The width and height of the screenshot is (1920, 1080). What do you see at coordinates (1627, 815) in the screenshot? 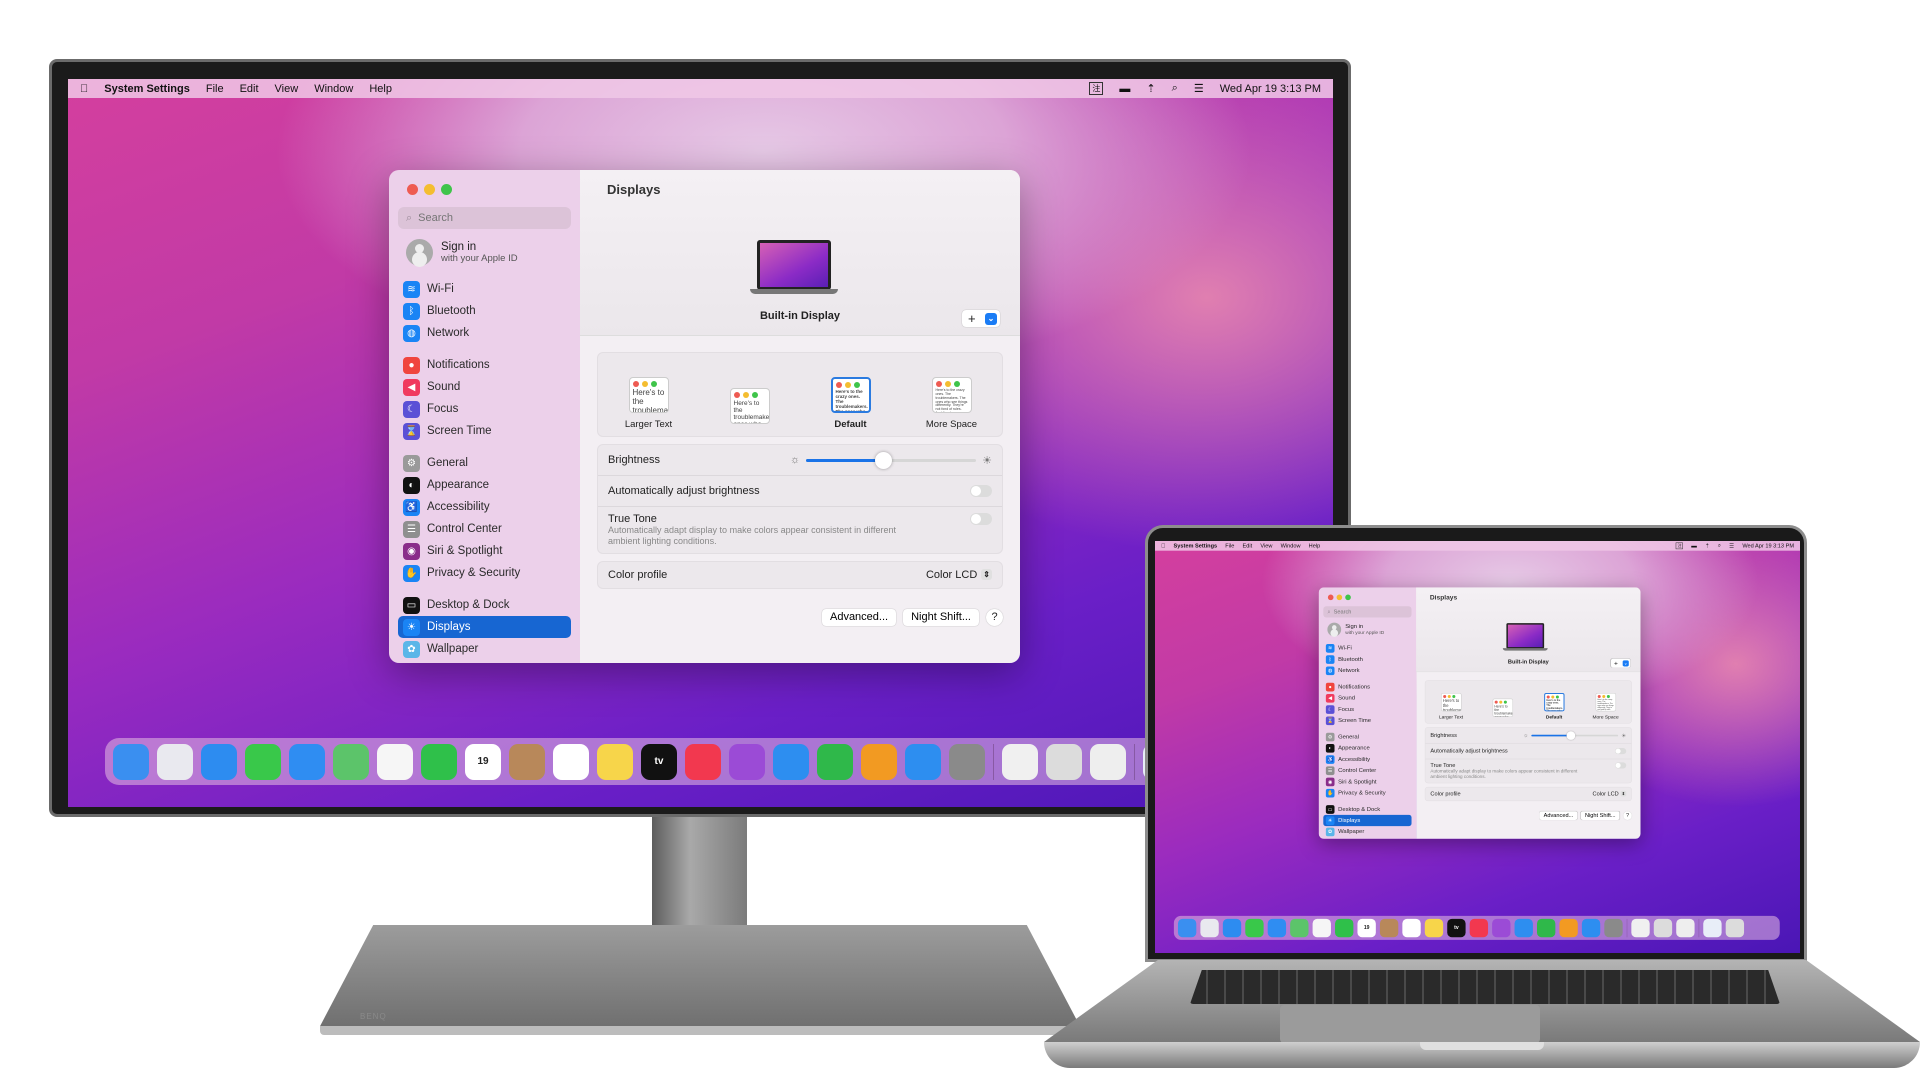
I see `help-button: ?` at bounding box center [1627, 815].